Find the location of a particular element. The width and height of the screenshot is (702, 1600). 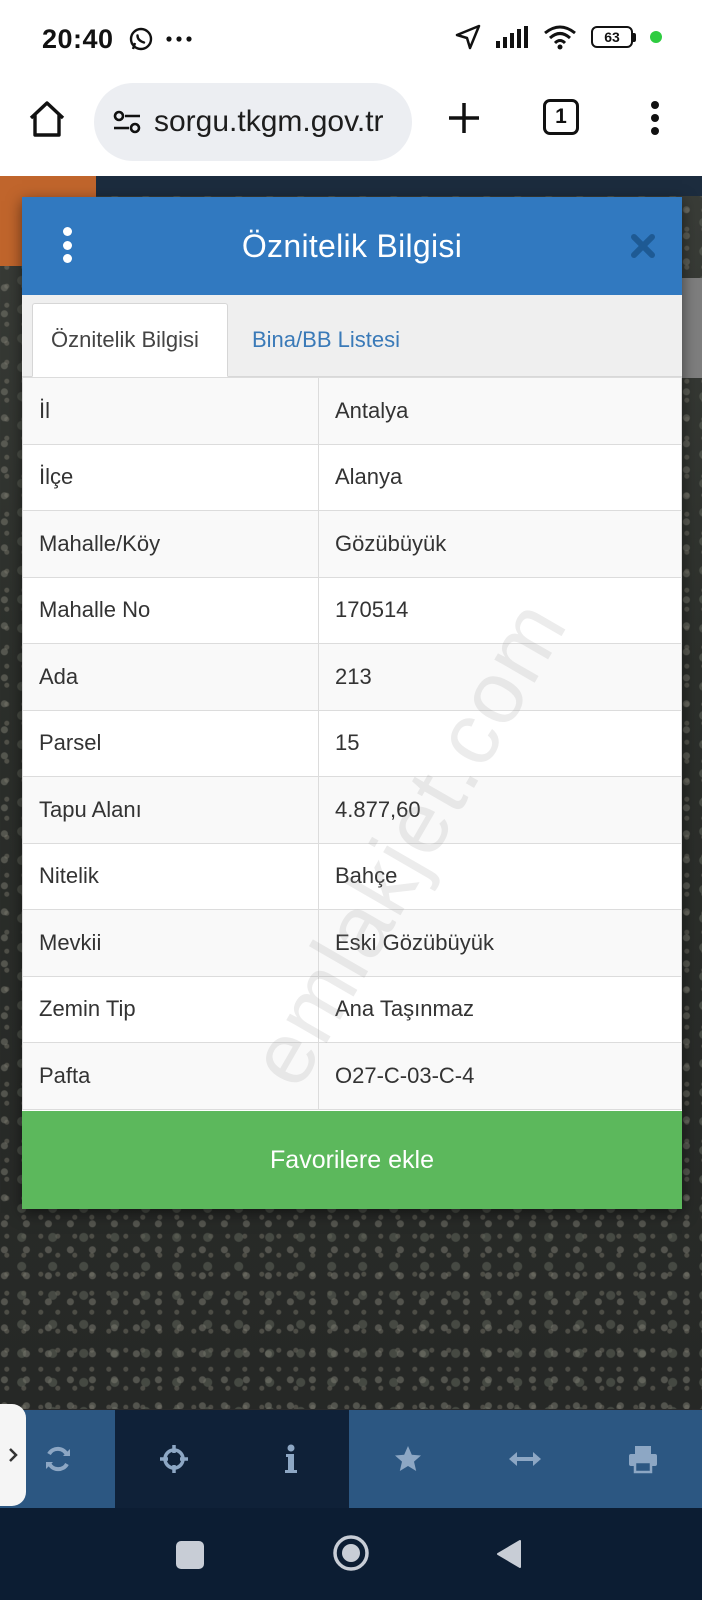

tabs-icon: 1 is located at coordinates (561, 117).